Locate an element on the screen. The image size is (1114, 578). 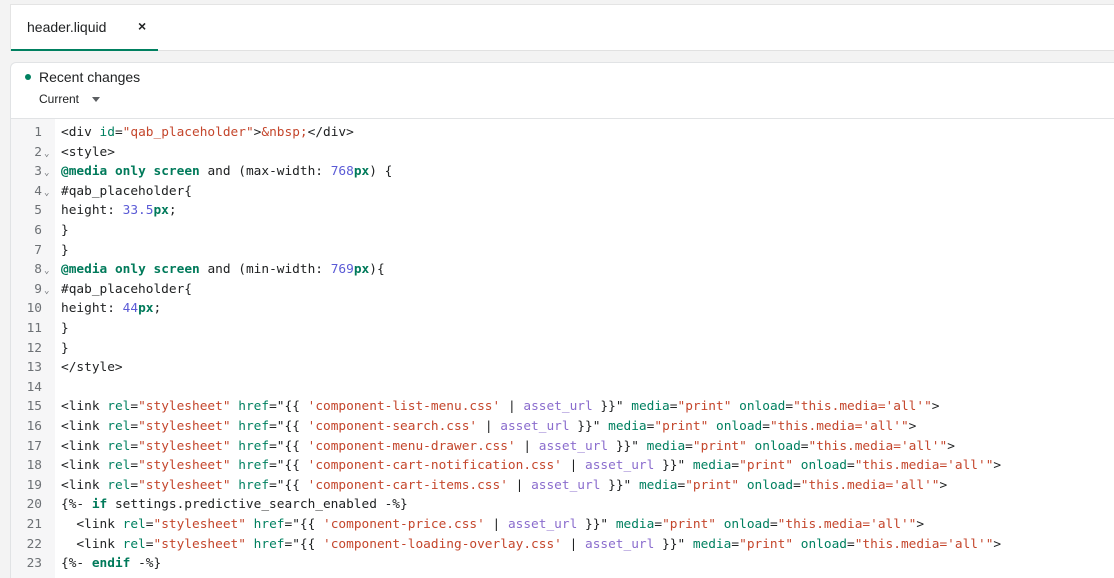
code-line: 1 <div id="qab_placeholder">&nbsp;</div> is located at coordinates (562, 133).